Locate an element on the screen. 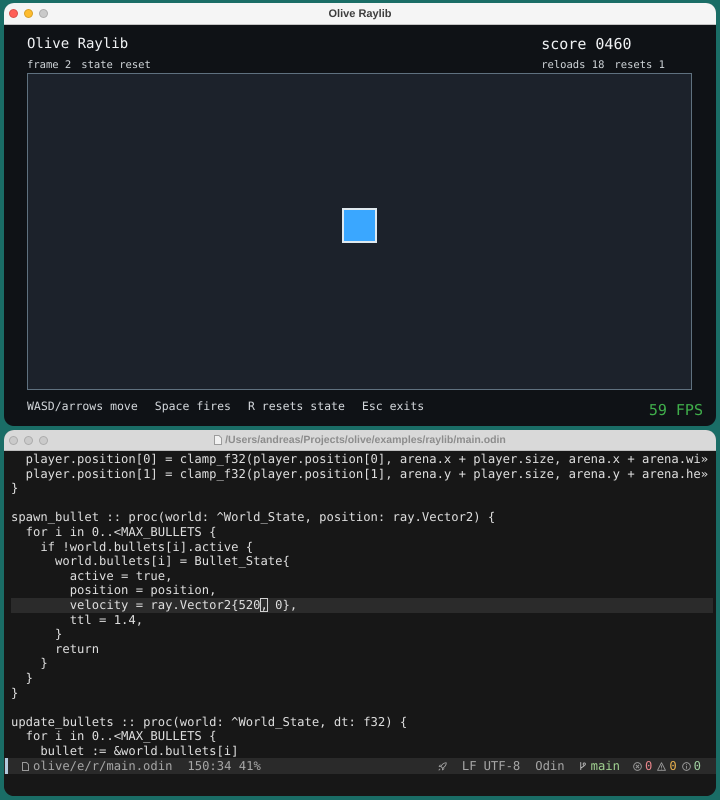  control-hint: R resets state is located at coordinates (296, 406).